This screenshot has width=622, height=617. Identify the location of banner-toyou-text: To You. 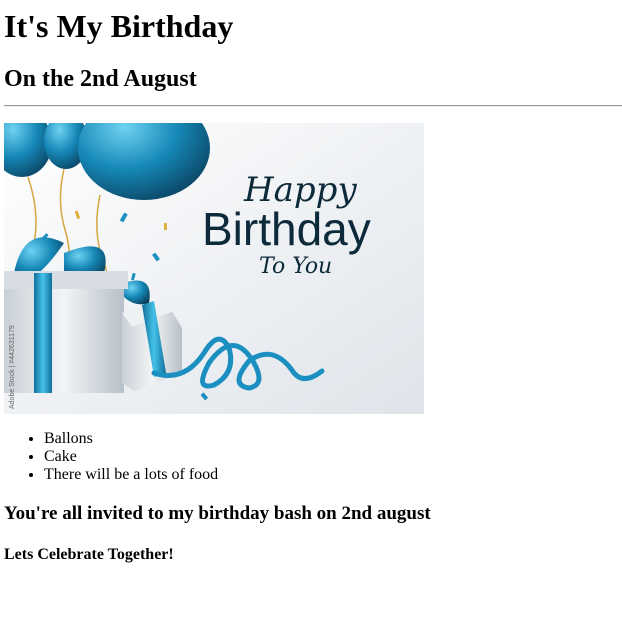
(295, 266).